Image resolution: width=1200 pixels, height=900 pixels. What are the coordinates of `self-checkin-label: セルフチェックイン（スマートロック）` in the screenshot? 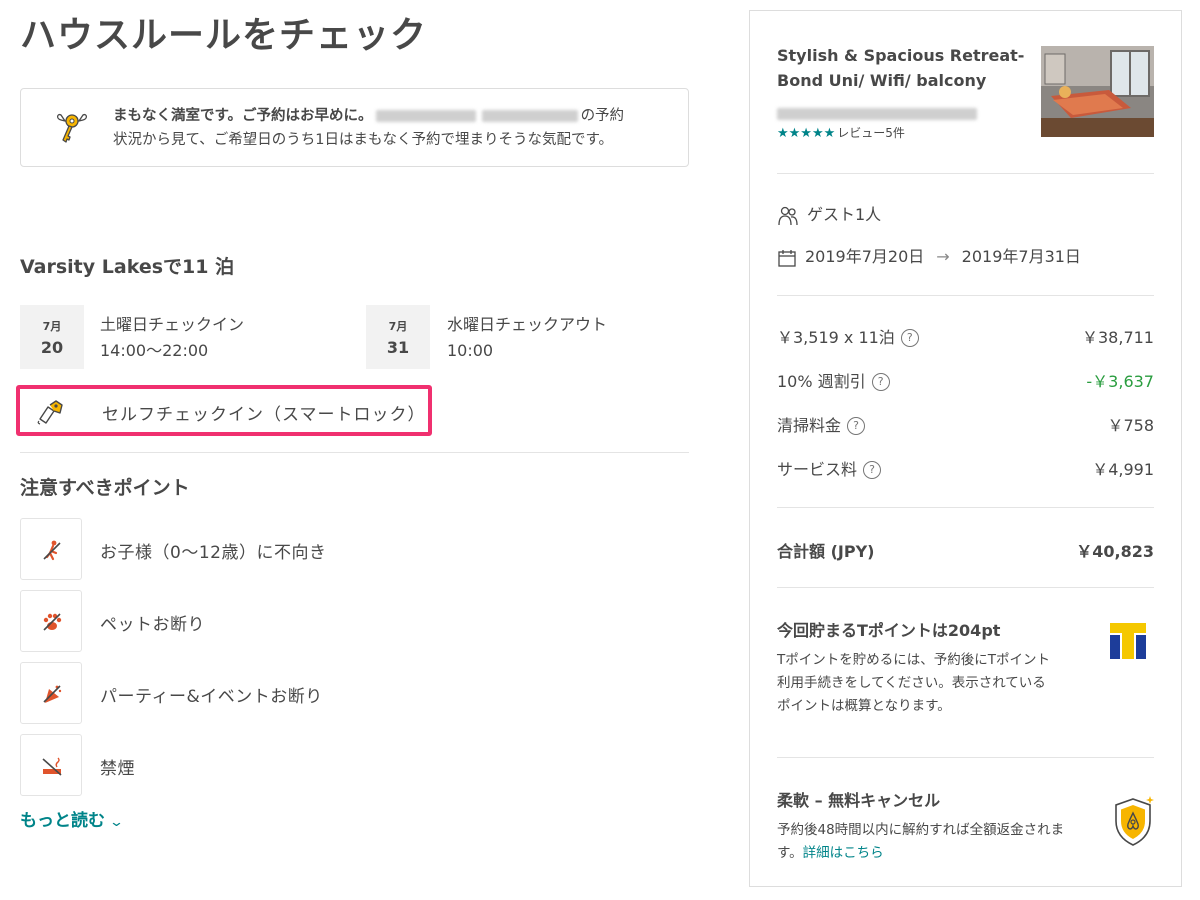 It's located at (264, 415).